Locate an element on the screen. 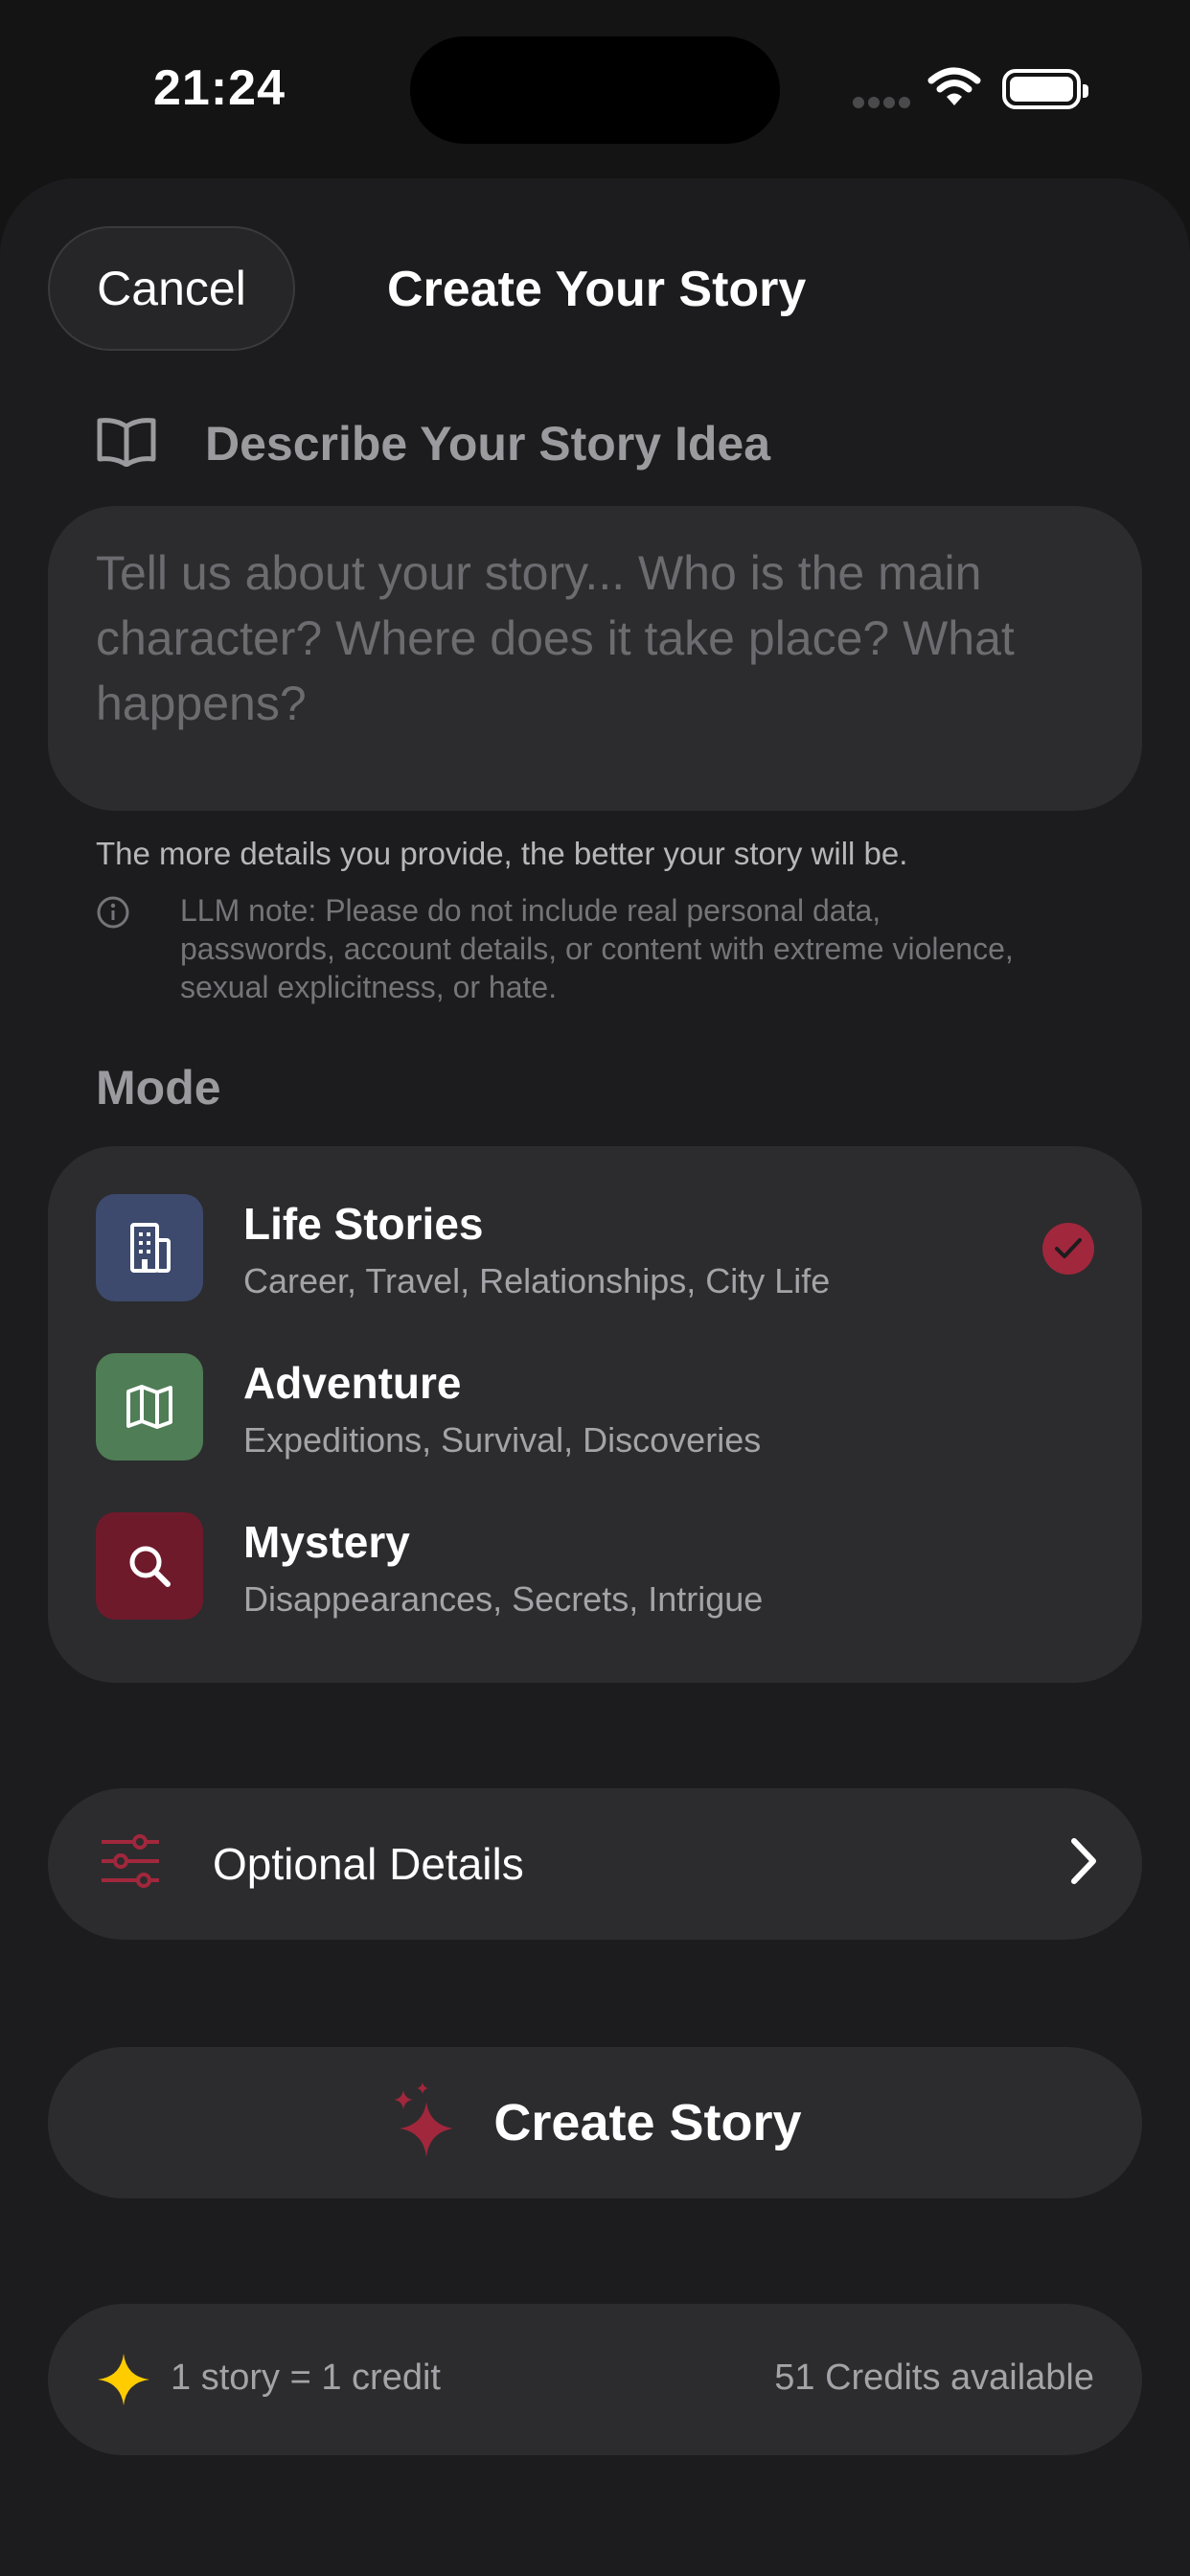 Image resolution: width=1190 pixels, height=2576 pixels. cancel-button: Cancel is located at coordinates (171, 288).